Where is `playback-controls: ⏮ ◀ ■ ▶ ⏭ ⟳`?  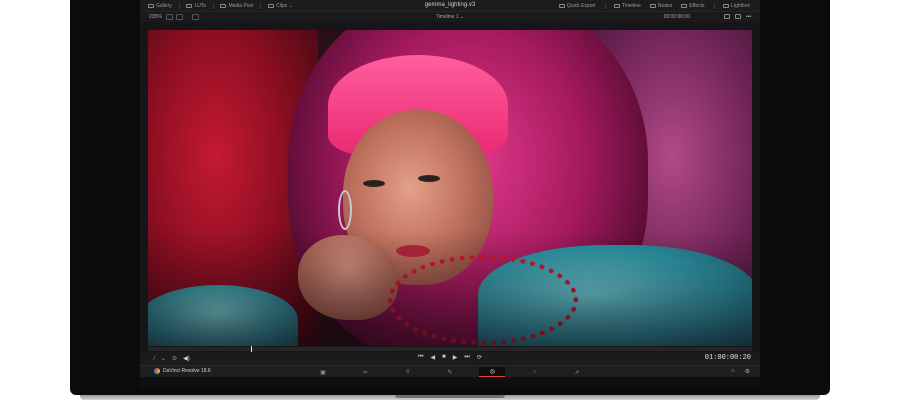 playback-controls: ⏮ ◀ ■ ▶ ⏭ ⟳ is located at coordinates (450, 357).